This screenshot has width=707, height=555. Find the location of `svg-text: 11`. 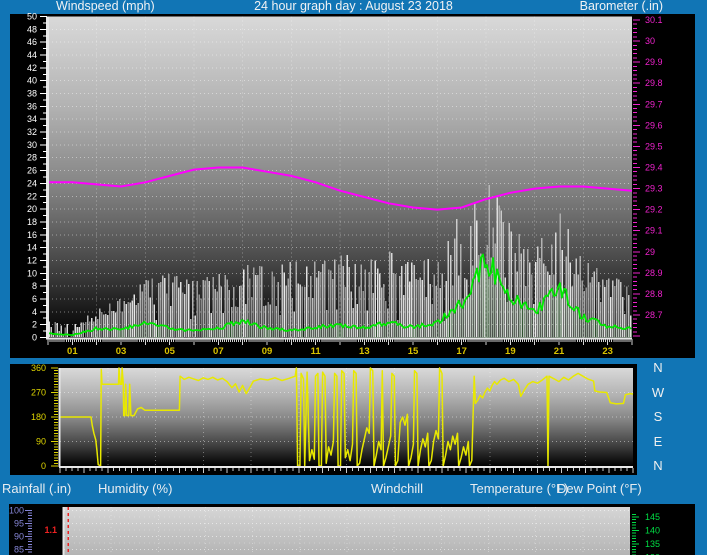

svg-text: 11 is located at coordinates (316, 351).